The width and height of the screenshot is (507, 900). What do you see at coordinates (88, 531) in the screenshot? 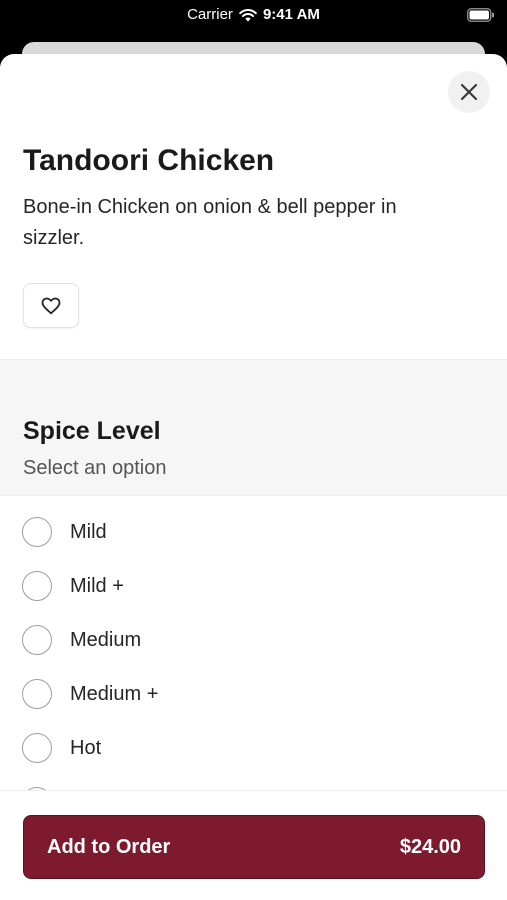
I see `option-label: Mild` at bounding box center [88, 531].